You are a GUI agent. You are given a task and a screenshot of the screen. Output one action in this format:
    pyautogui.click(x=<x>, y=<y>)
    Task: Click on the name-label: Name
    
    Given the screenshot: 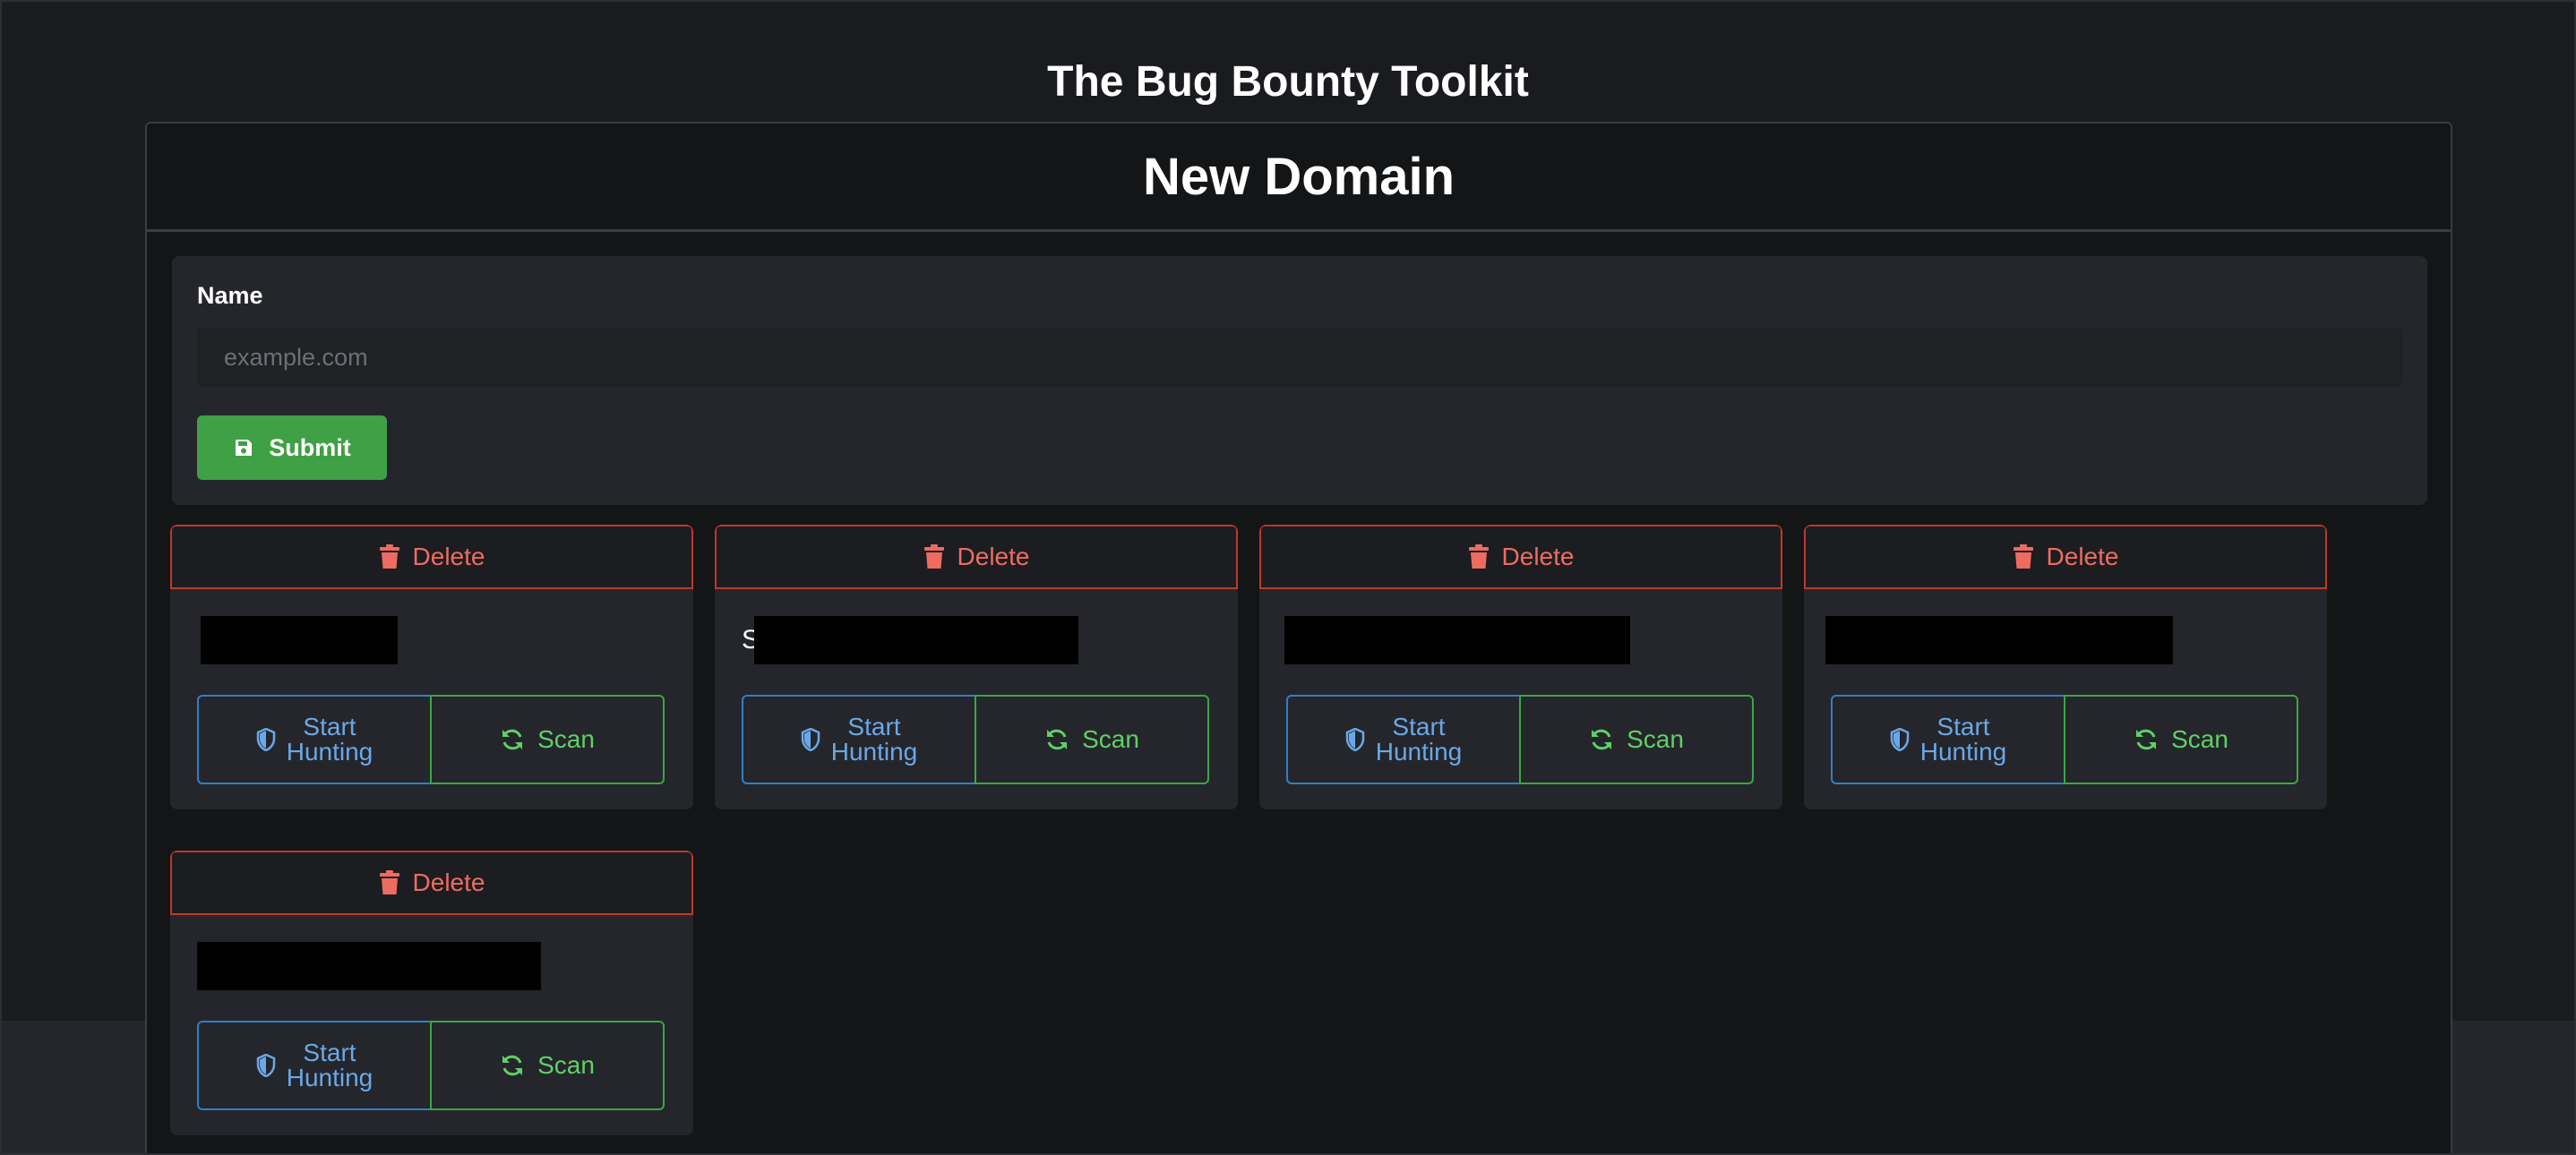 What is the action you would take?
    pyautogui.click(x=230, y=295)
    